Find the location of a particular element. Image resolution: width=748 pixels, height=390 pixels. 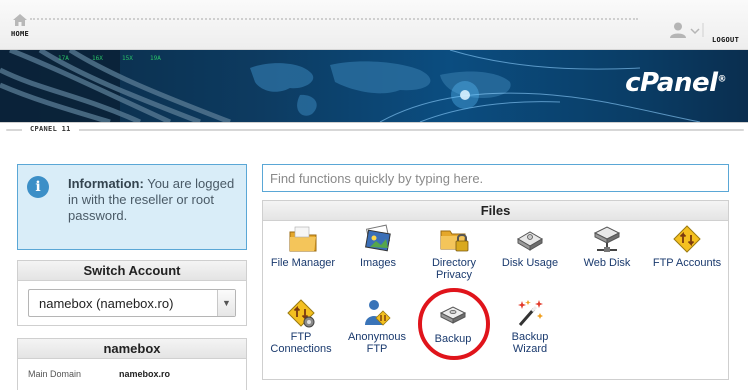

main-domain-value: namebox.ro is located at coordinates (145, 374).